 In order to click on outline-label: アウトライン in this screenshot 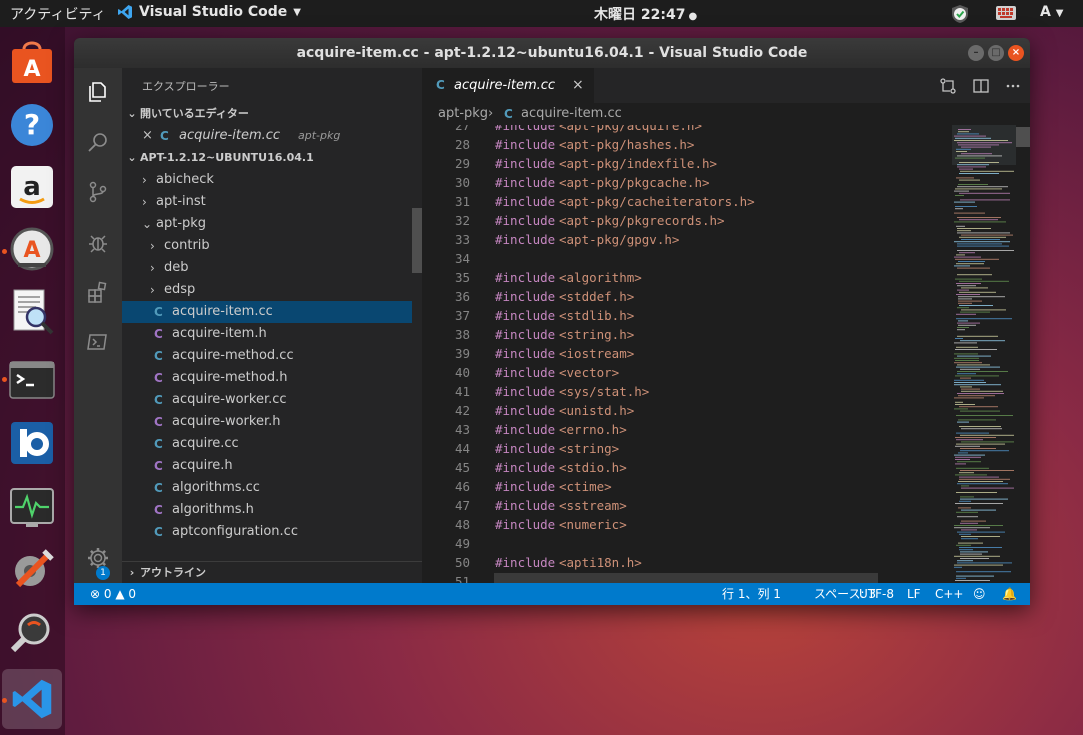, I will do `click(173, 572)`.